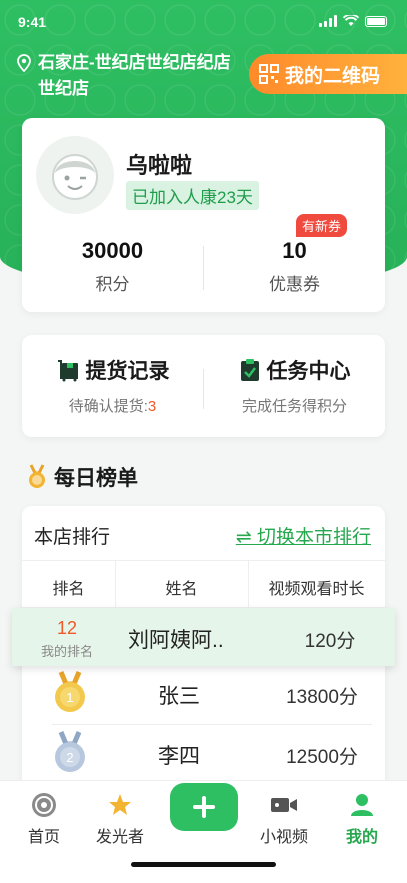  Describe the element at coordinates (203, 22) in the screenshot. I see `status-bar: 9:41` at that location.